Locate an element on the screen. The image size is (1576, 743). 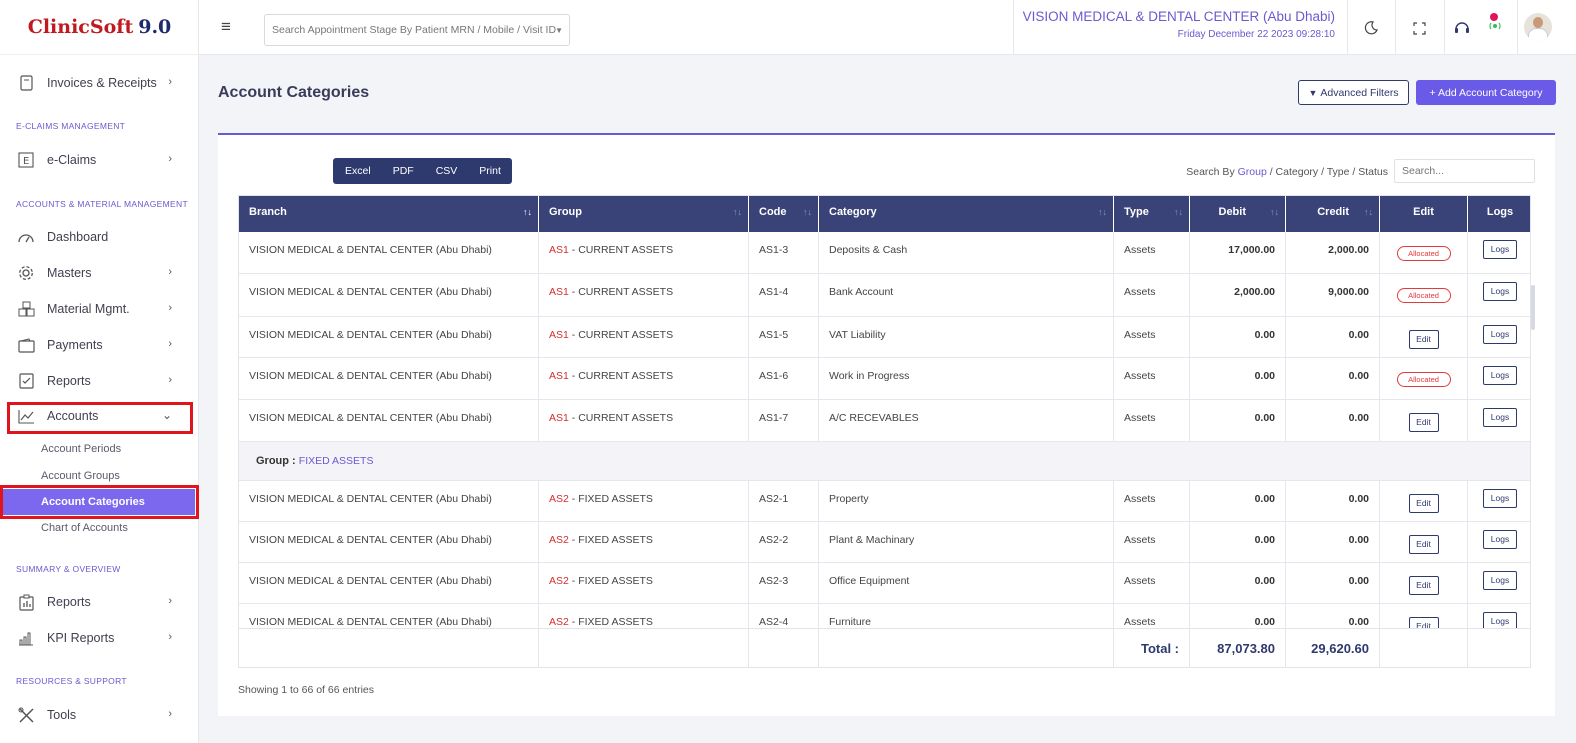
section-accounts: ACCOUNTS & MATERIAL MANAGEMENT is located at coordinates (102, 204).